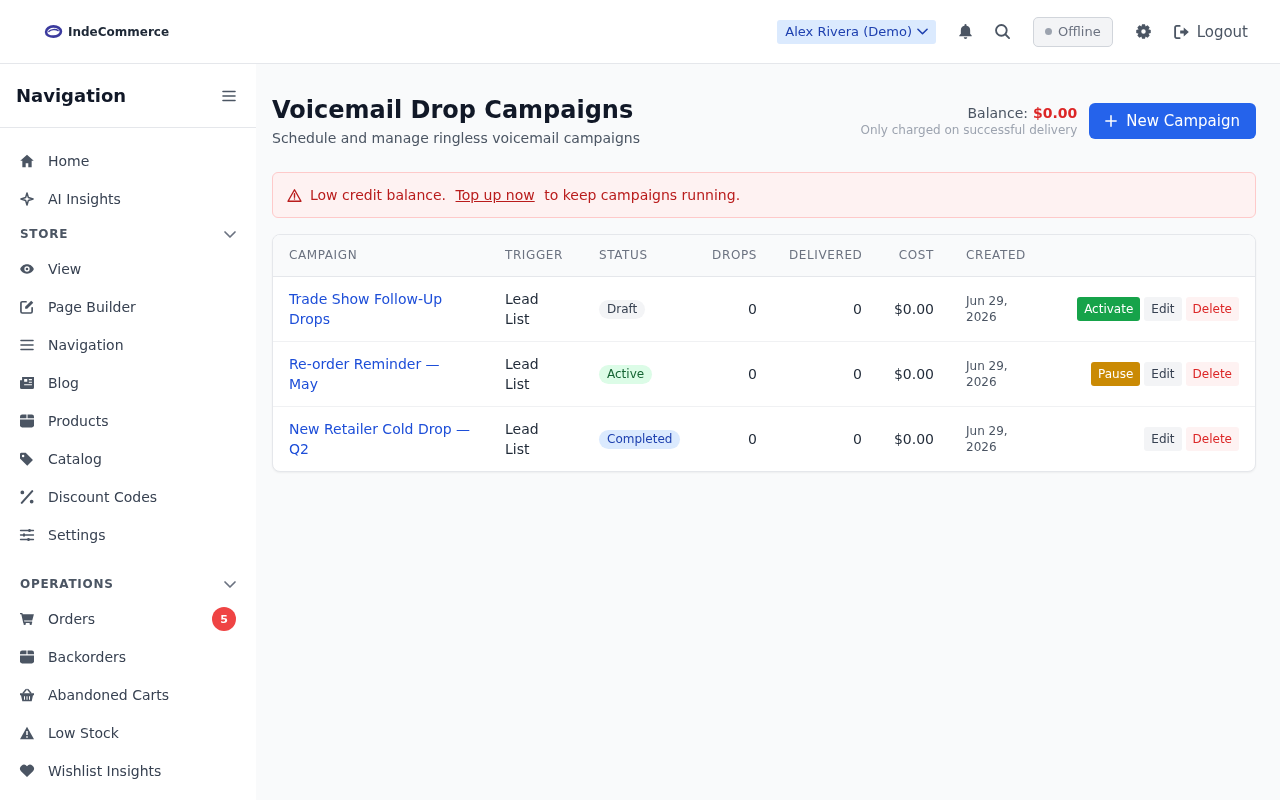  Describe the element at coordinates (916, 255) in the screenshot. I see `column-header: COST` at that location.